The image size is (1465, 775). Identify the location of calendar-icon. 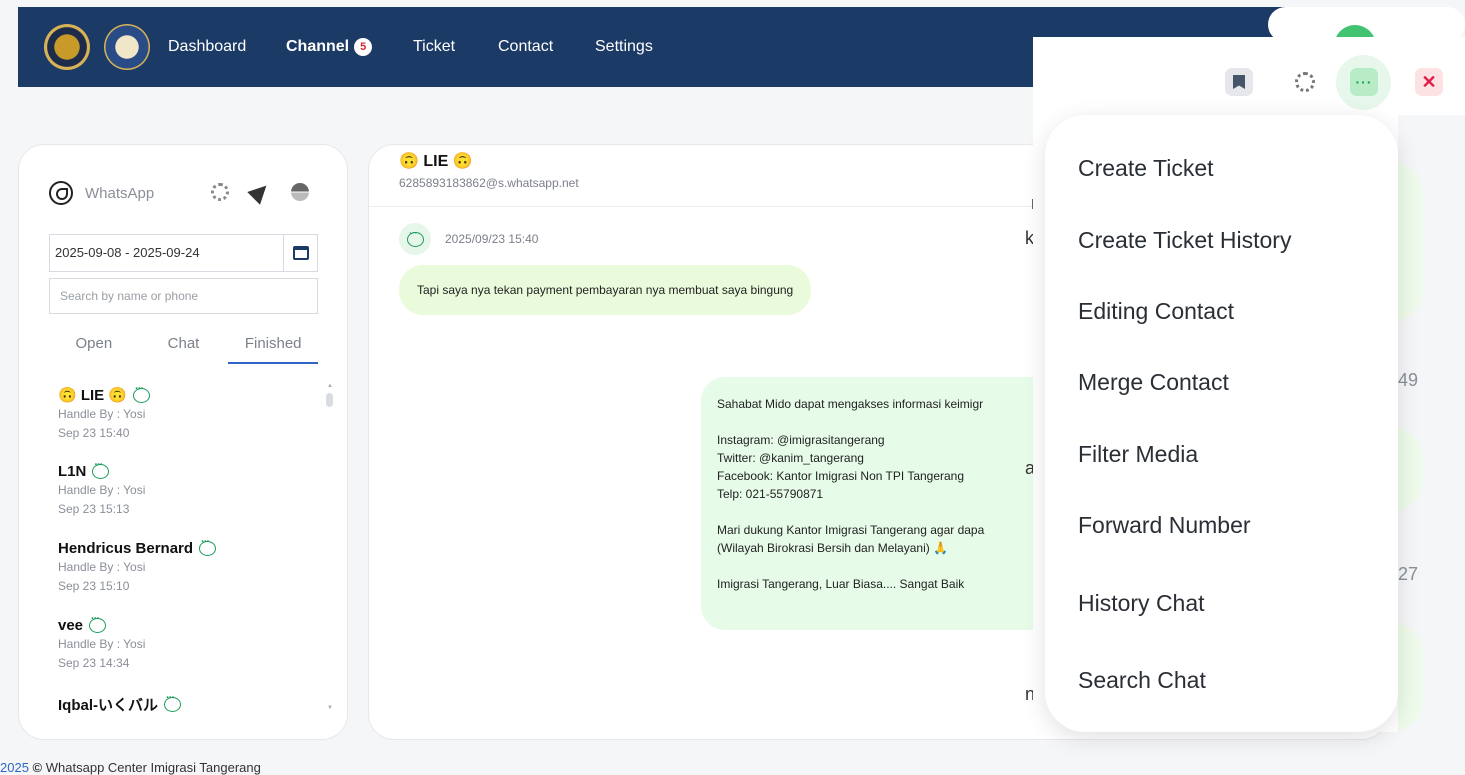
(300, 253).